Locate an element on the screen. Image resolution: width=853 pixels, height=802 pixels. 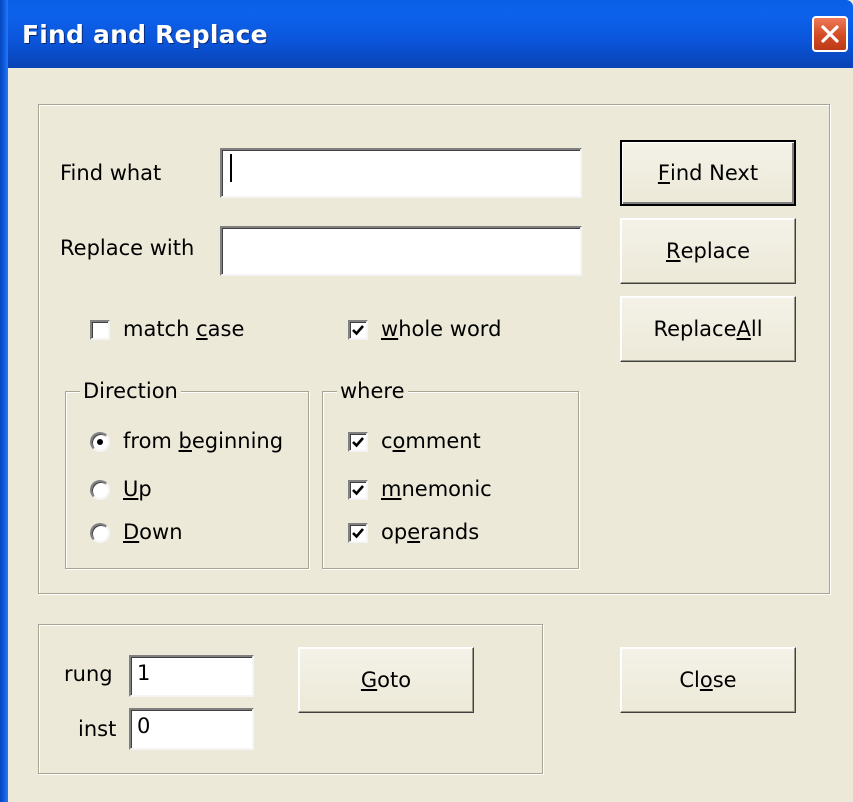
window-title: Find and Replace is located at coordinates (145, 34).